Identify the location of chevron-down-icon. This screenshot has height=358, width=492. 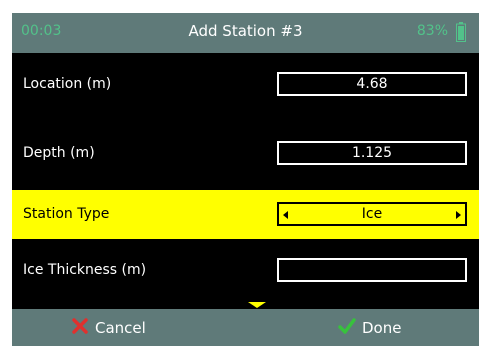
(257, 305).